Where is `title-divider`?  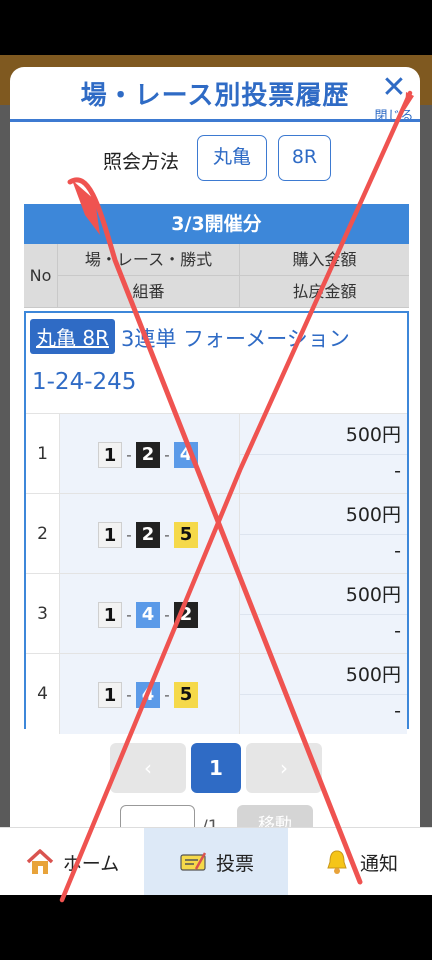
title-divider is located at coordinates (215, 120).